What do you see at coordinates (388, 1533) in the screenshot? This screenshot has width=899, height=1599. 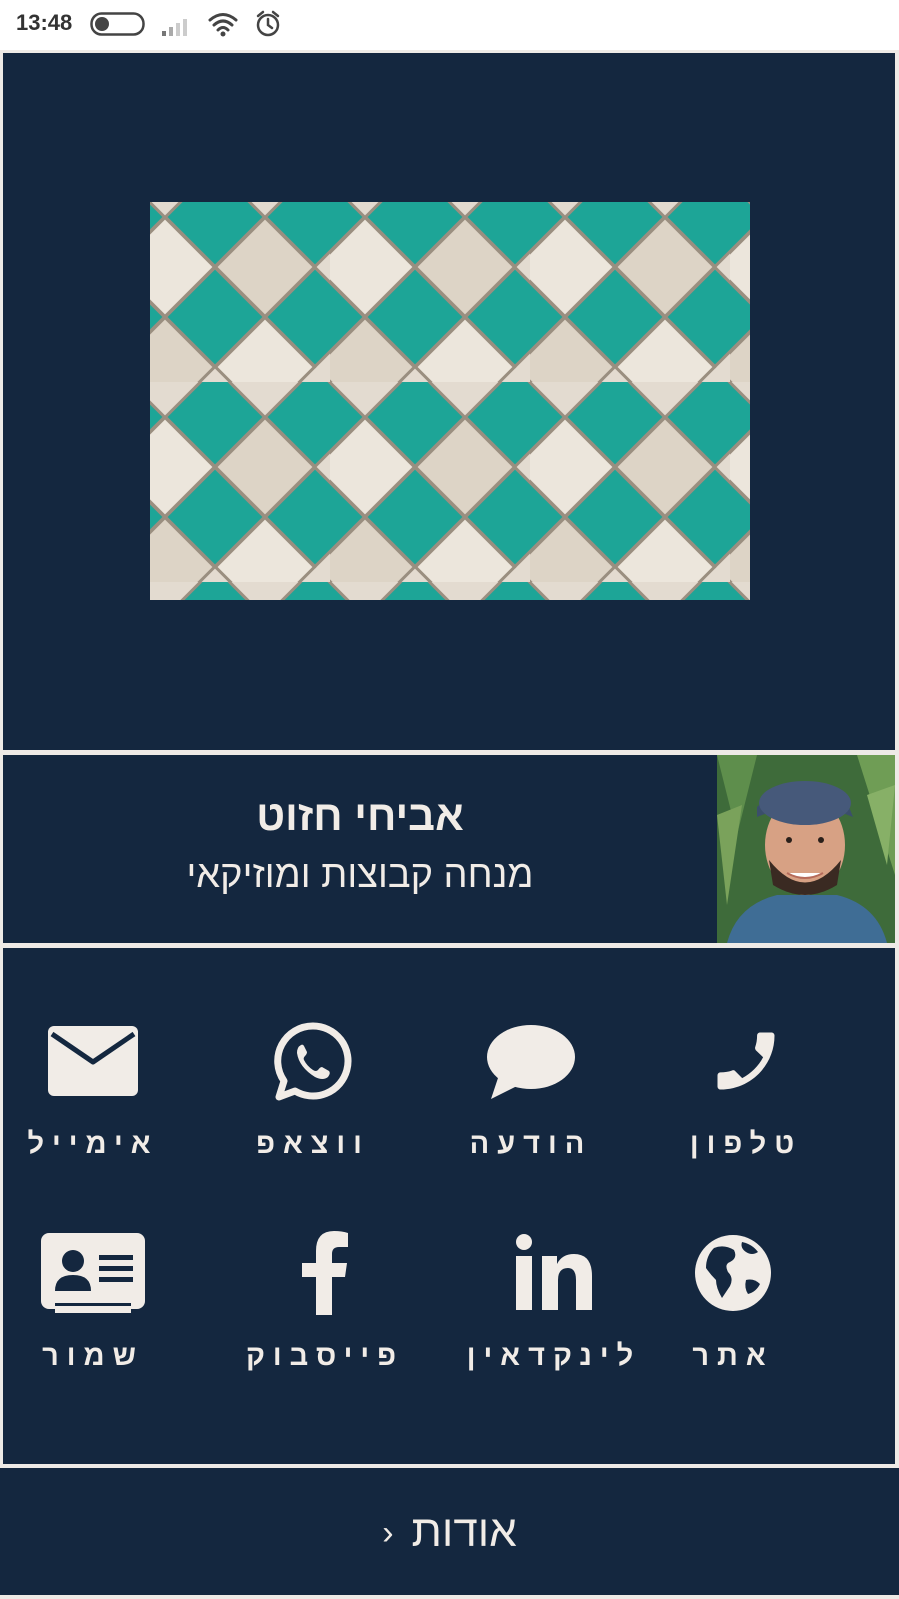 I see `chevron-left-icon: ‹` at bounding box center [388, 1533].